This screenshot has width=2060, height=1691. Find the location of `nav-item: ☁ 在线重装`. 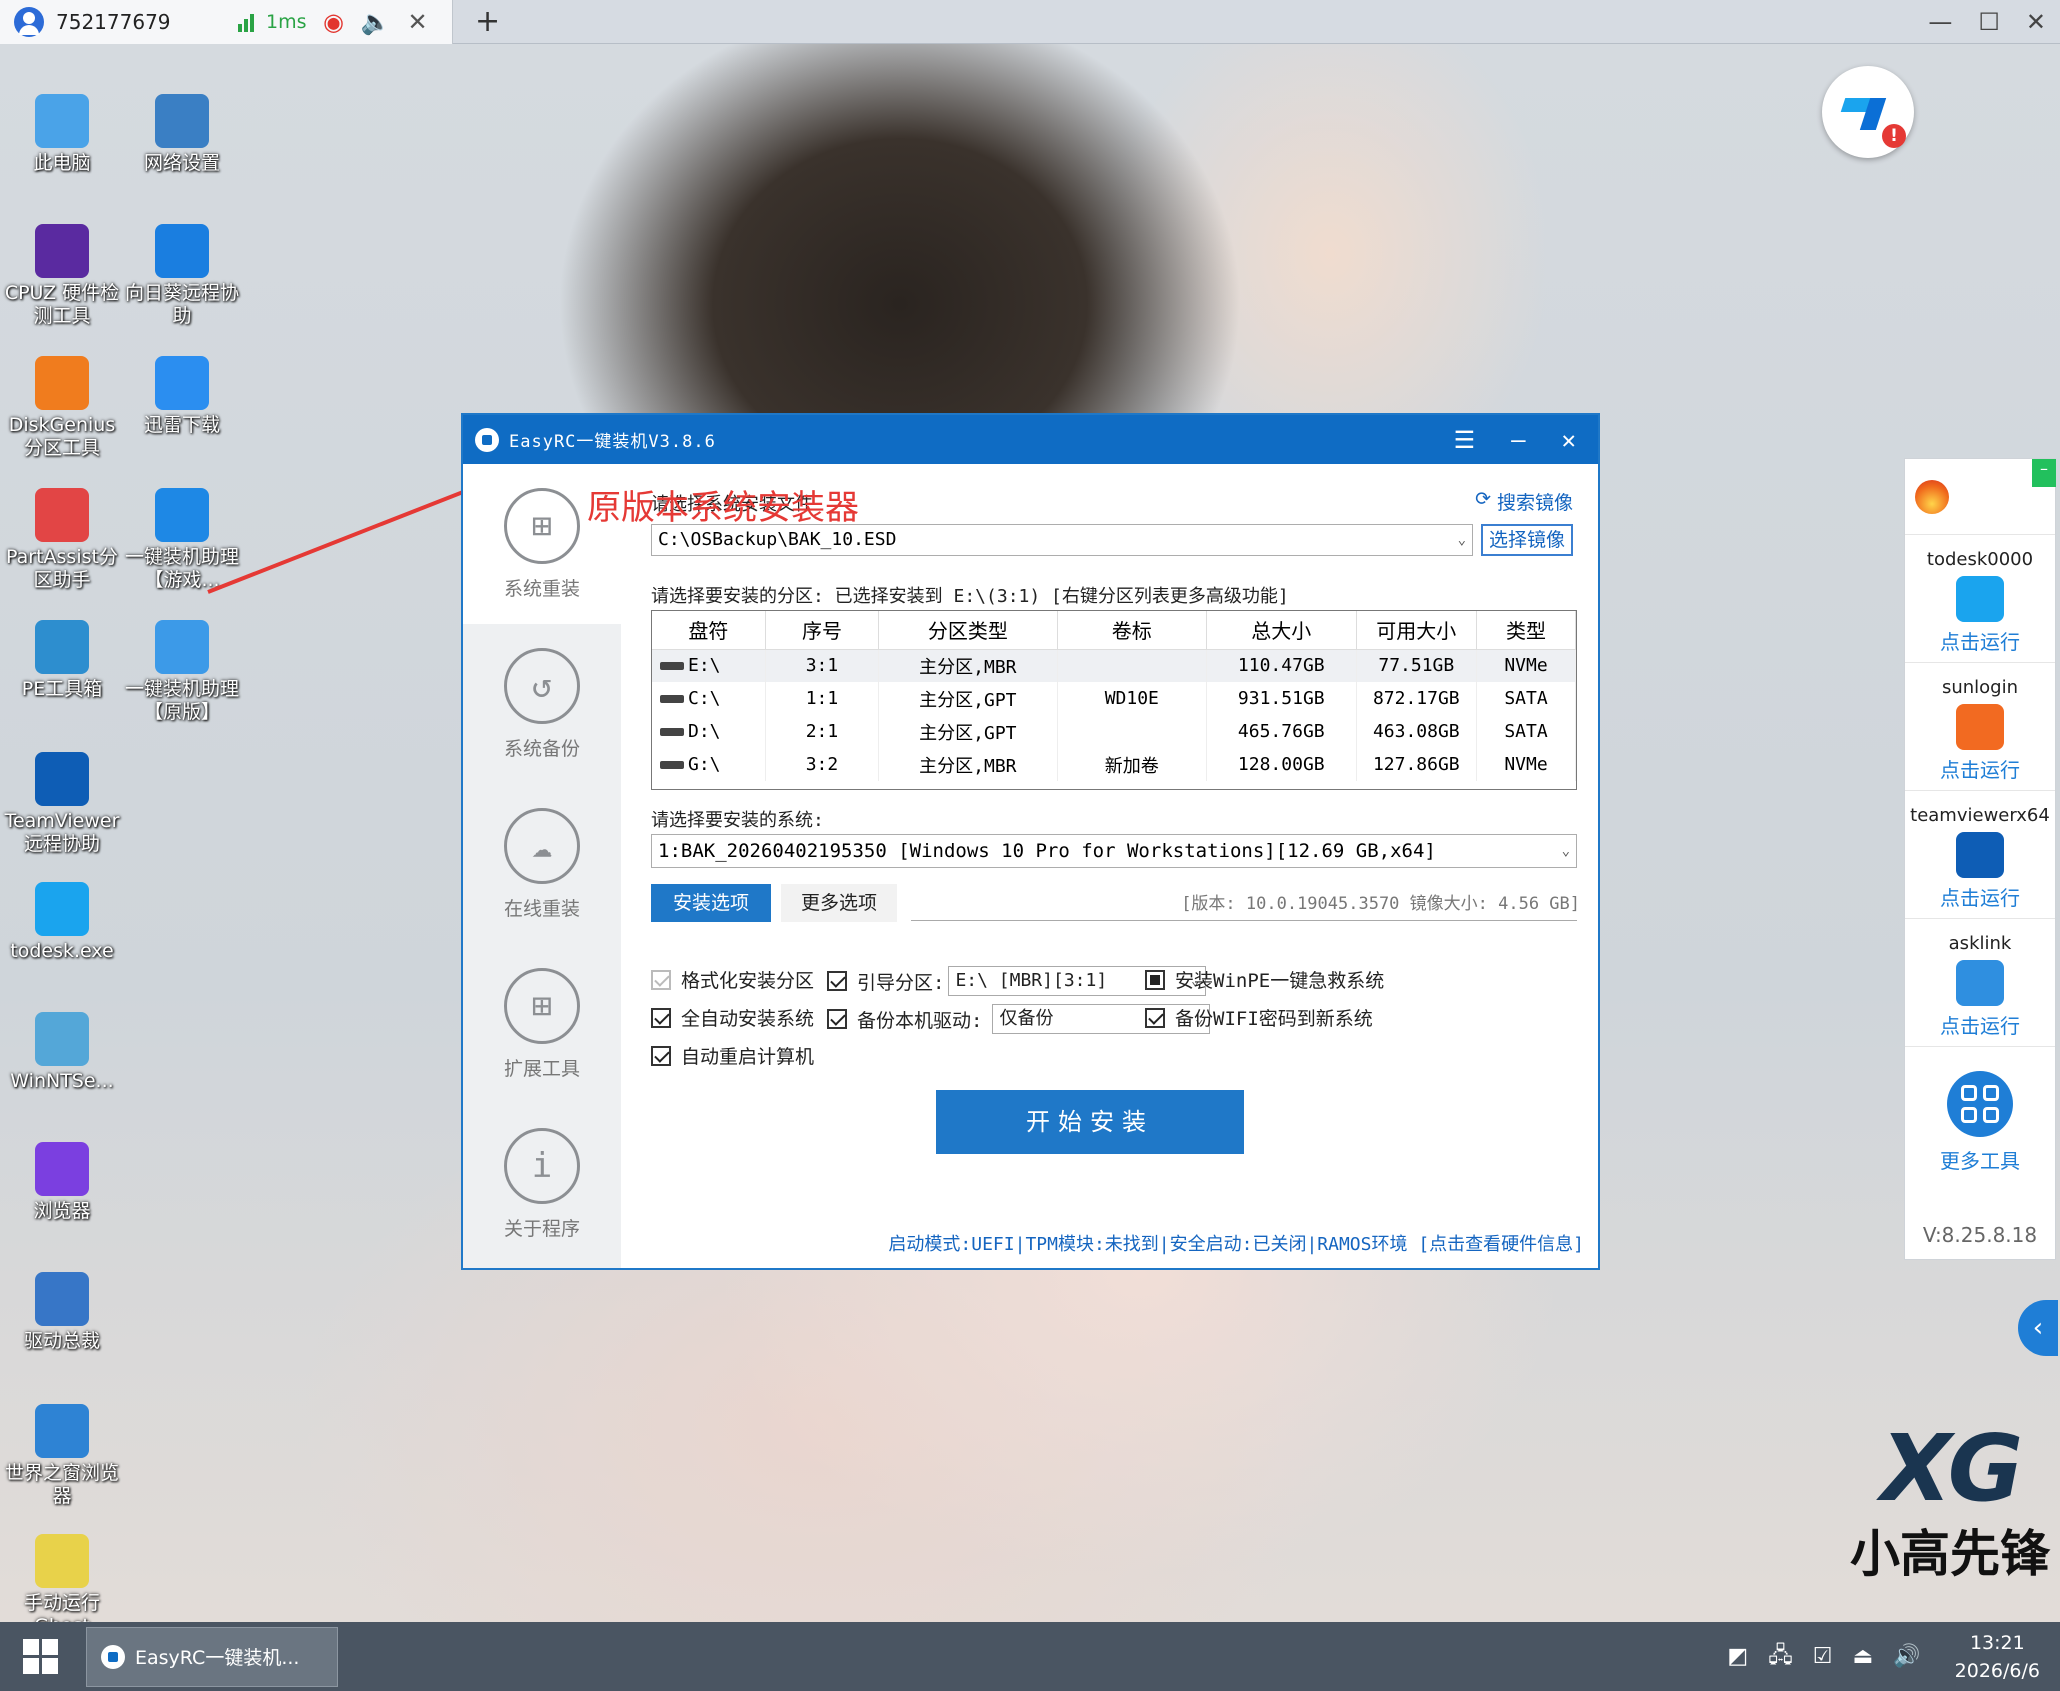

nav-item: ☁ 在线重装 is located at coordinates (542, 864).